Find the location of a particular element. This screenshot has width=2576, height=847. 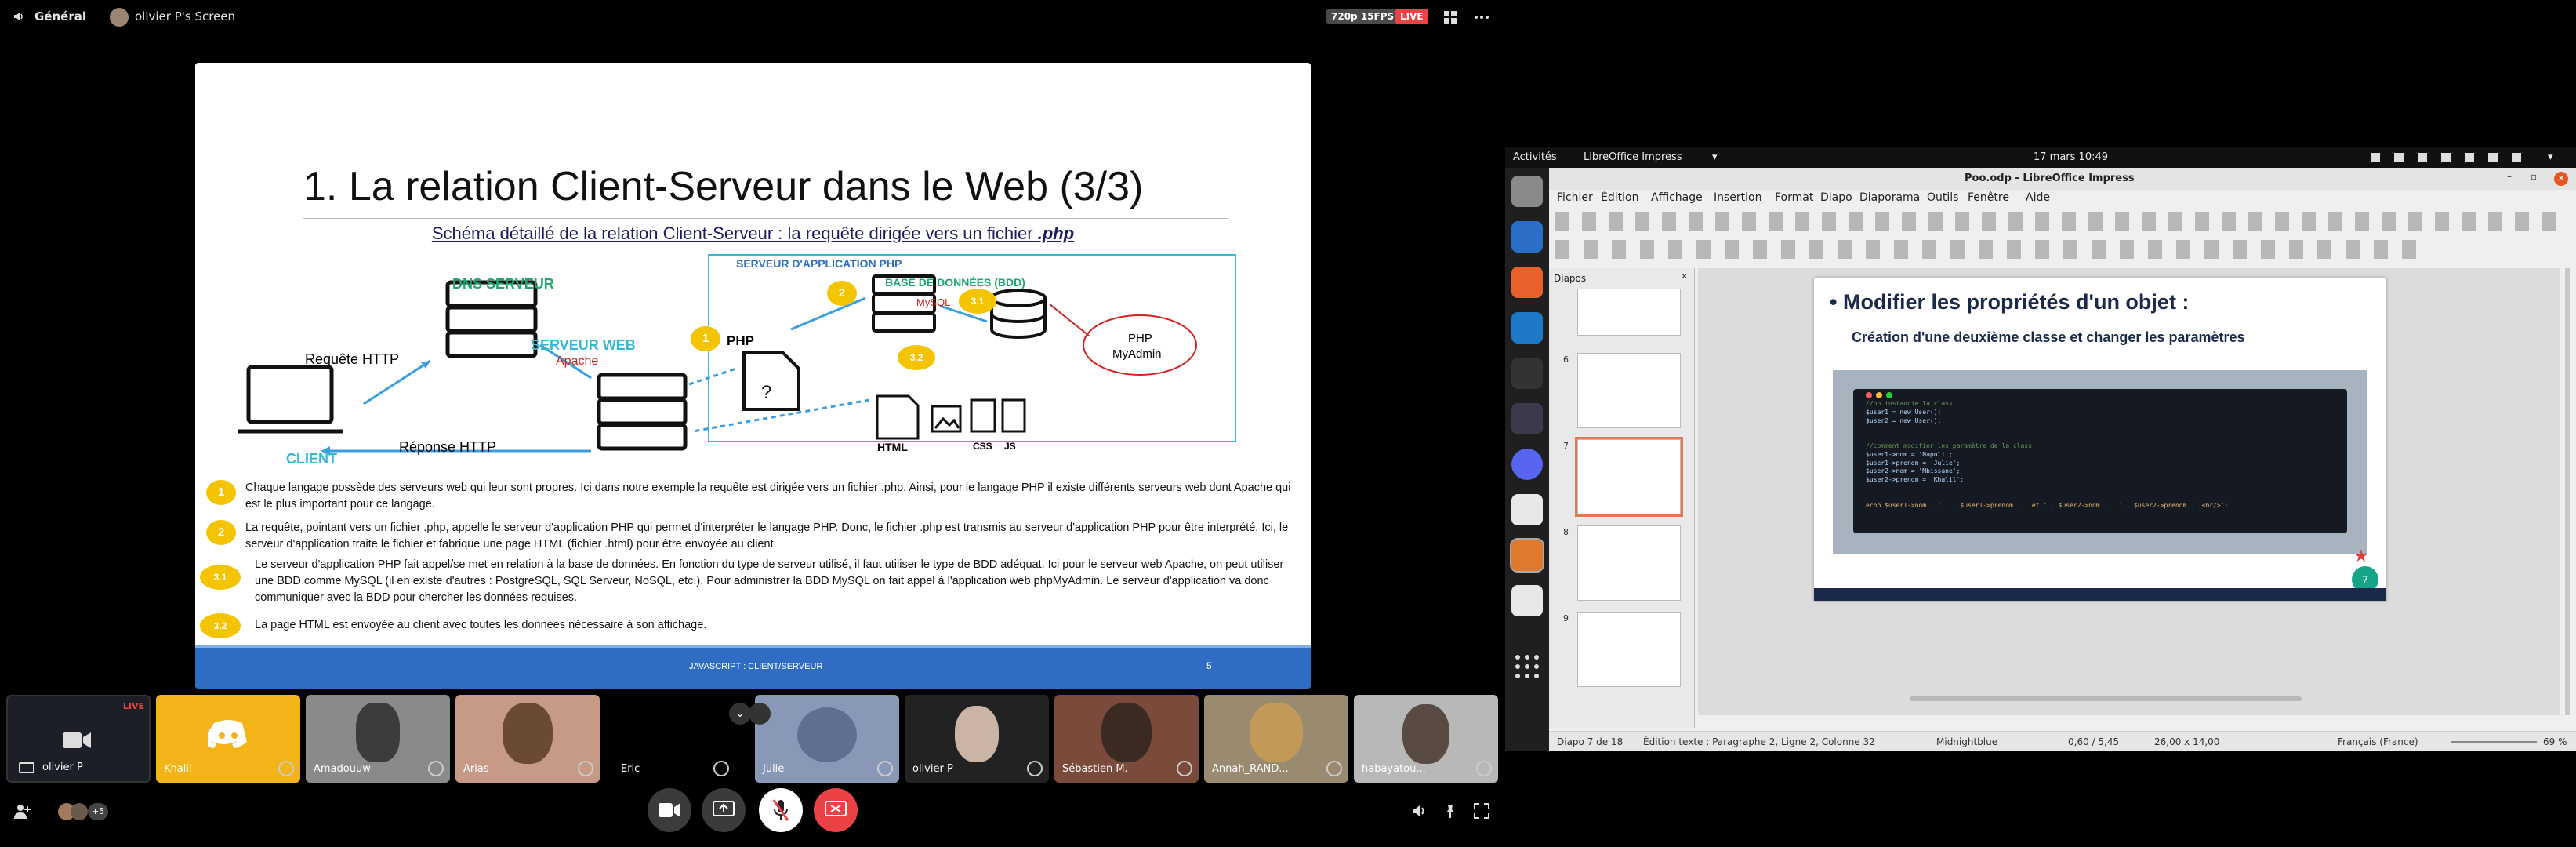

volume-icon is located at coordinates (1419, 811).